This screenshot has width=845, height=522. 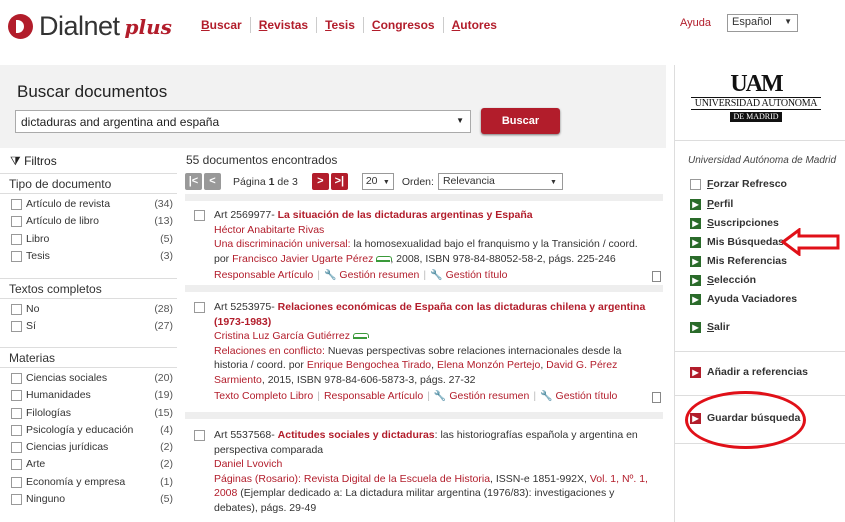 I want to click on filter-count: (15), so click(x=163, y=412).